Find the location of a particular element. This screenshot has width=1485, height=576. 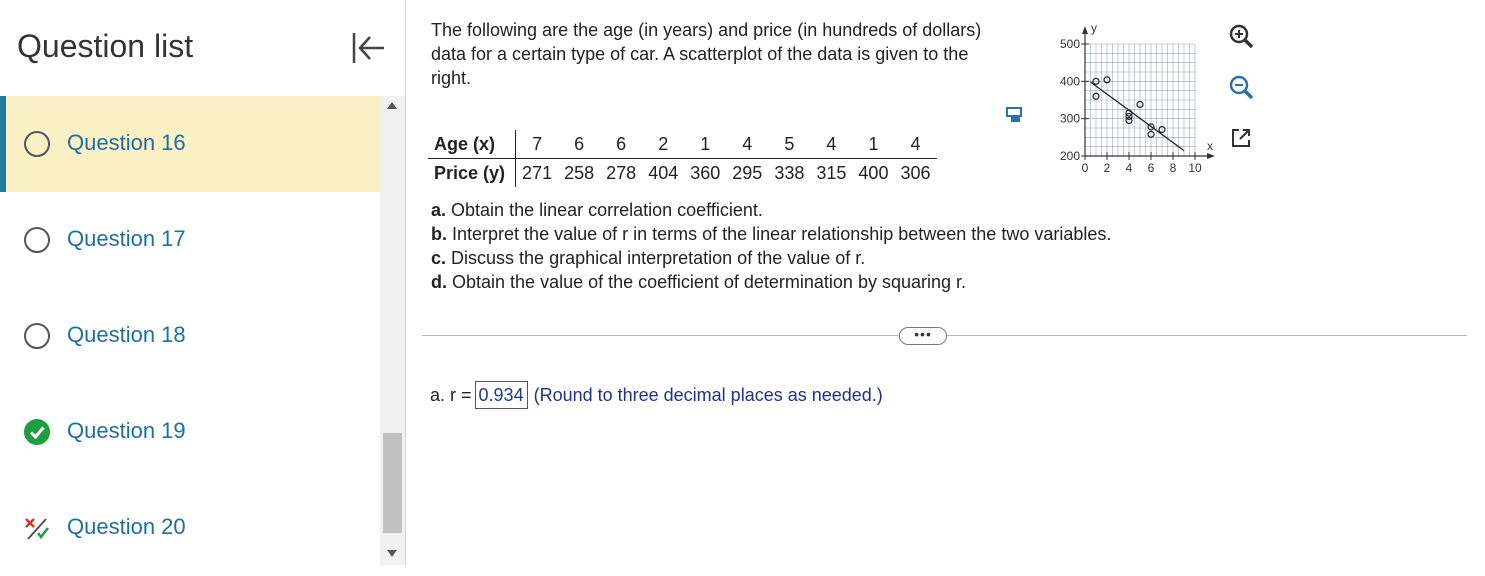

x-tick-label: 6 is located at coordinates (1151, 168).